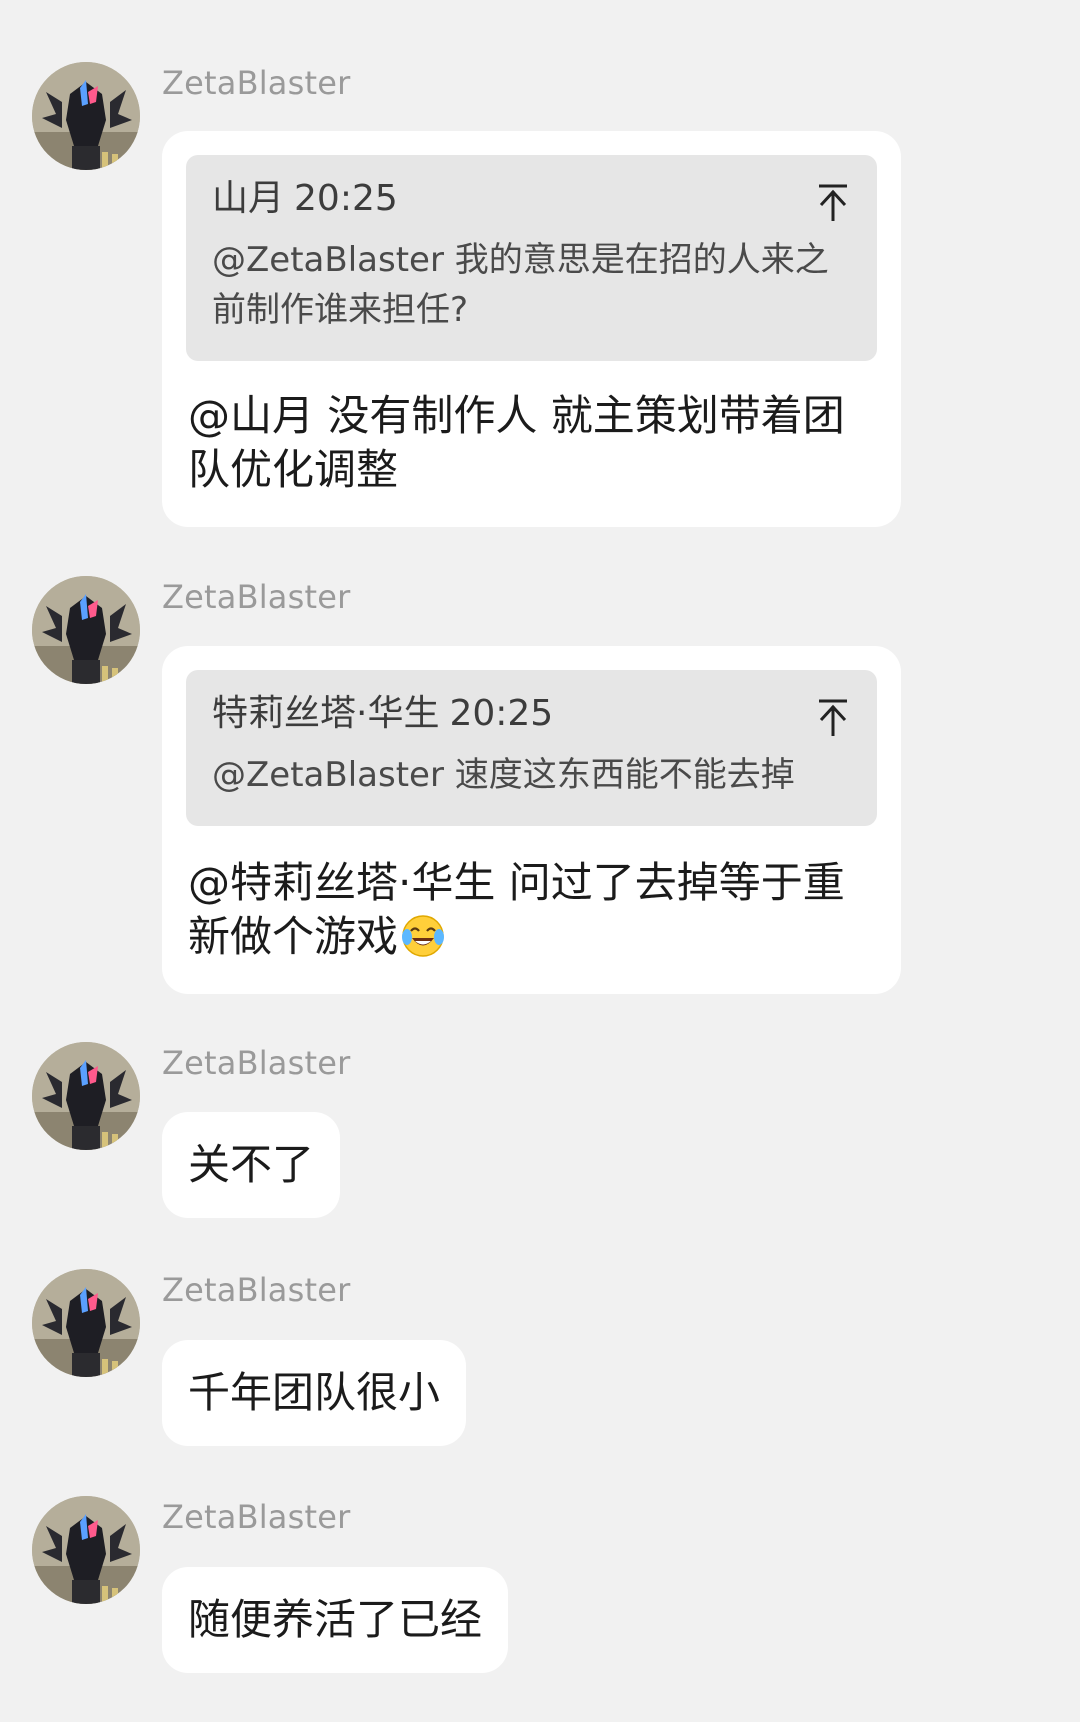 The width and height of the screenshot is (1080, 1722). What do you see at coordinates (516, 909) in the screenshot?
I see `message-text: @特莉丝塔·华生 问过了去掉等于重新做个游戏` at bounding box center [516, 909].